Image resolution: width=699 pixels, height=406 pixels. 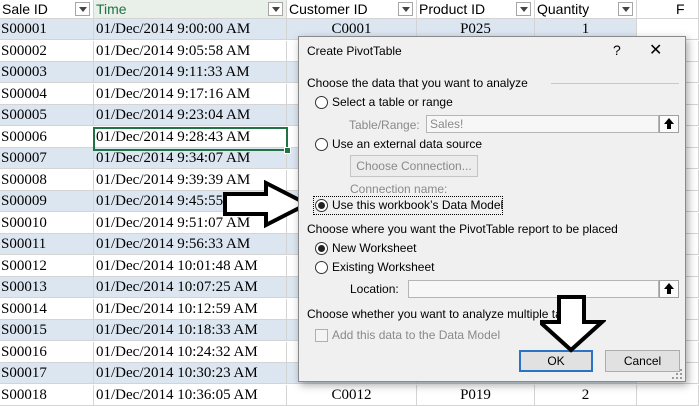 What do you see at coordinates (190, 72) in the screenshot?
I see `cell-time: 01/Dec/2014 9:11:33 AM` at bounding box center [190, 72].